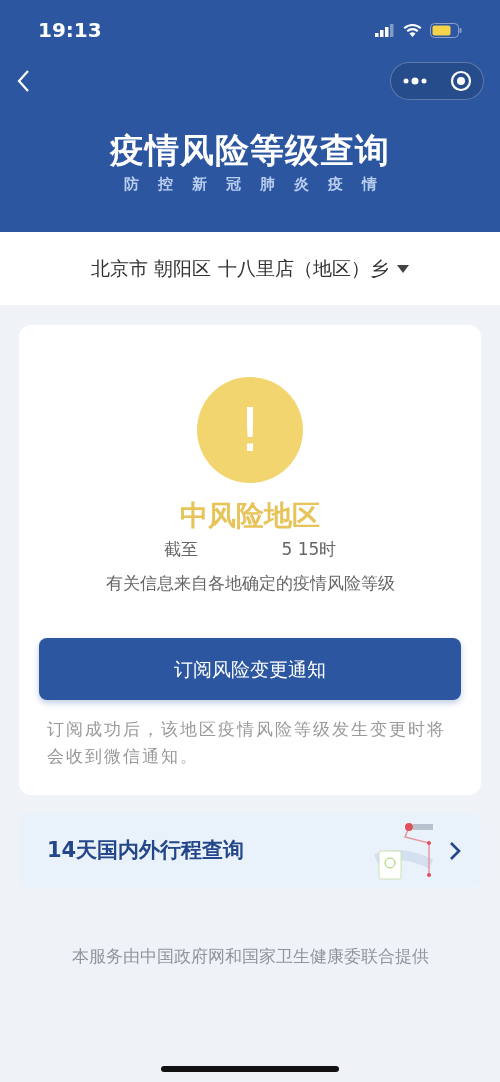  I want to click on subtitle-char: 防, so click(131, 185).